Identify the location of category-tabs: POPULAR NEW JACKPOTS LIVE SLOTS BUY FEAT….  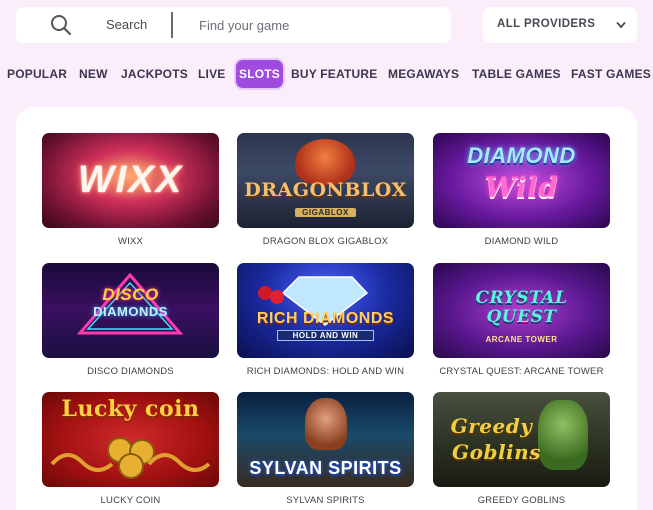
(326, 74).